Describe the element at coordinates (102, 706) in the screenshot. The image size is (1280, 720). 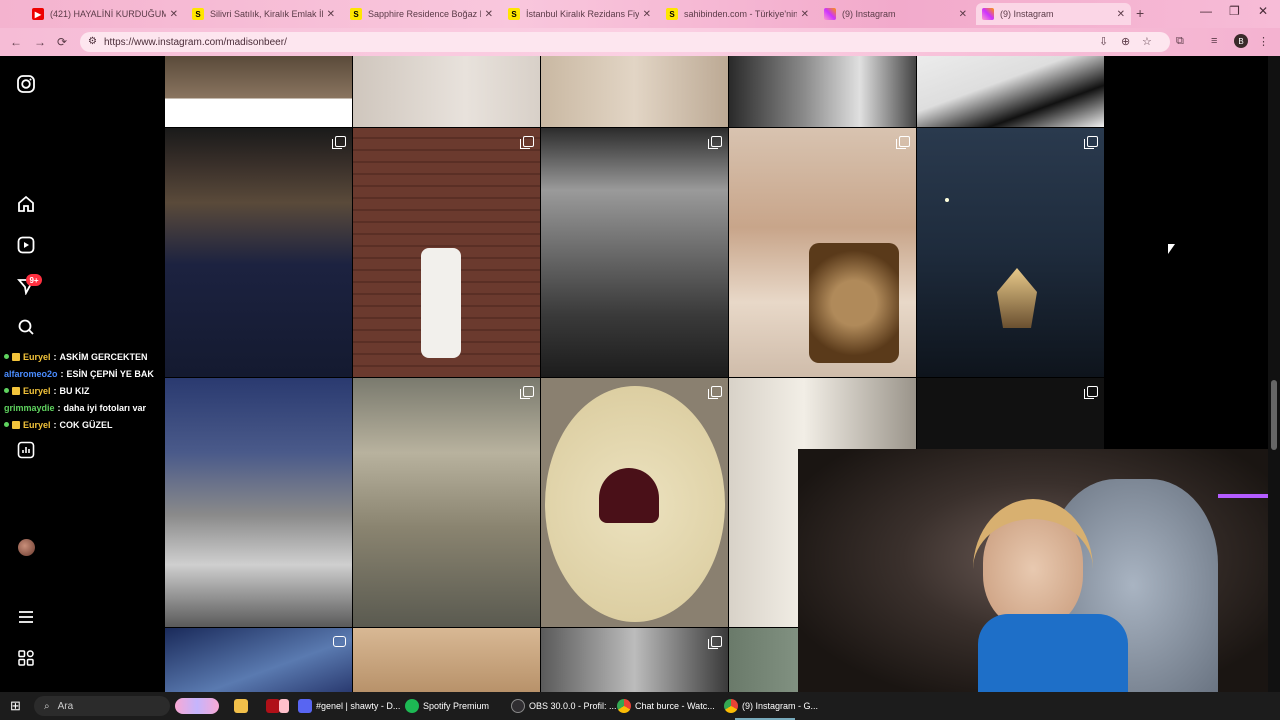
I see `taskbar-search: ⌕ Ara` at that location.